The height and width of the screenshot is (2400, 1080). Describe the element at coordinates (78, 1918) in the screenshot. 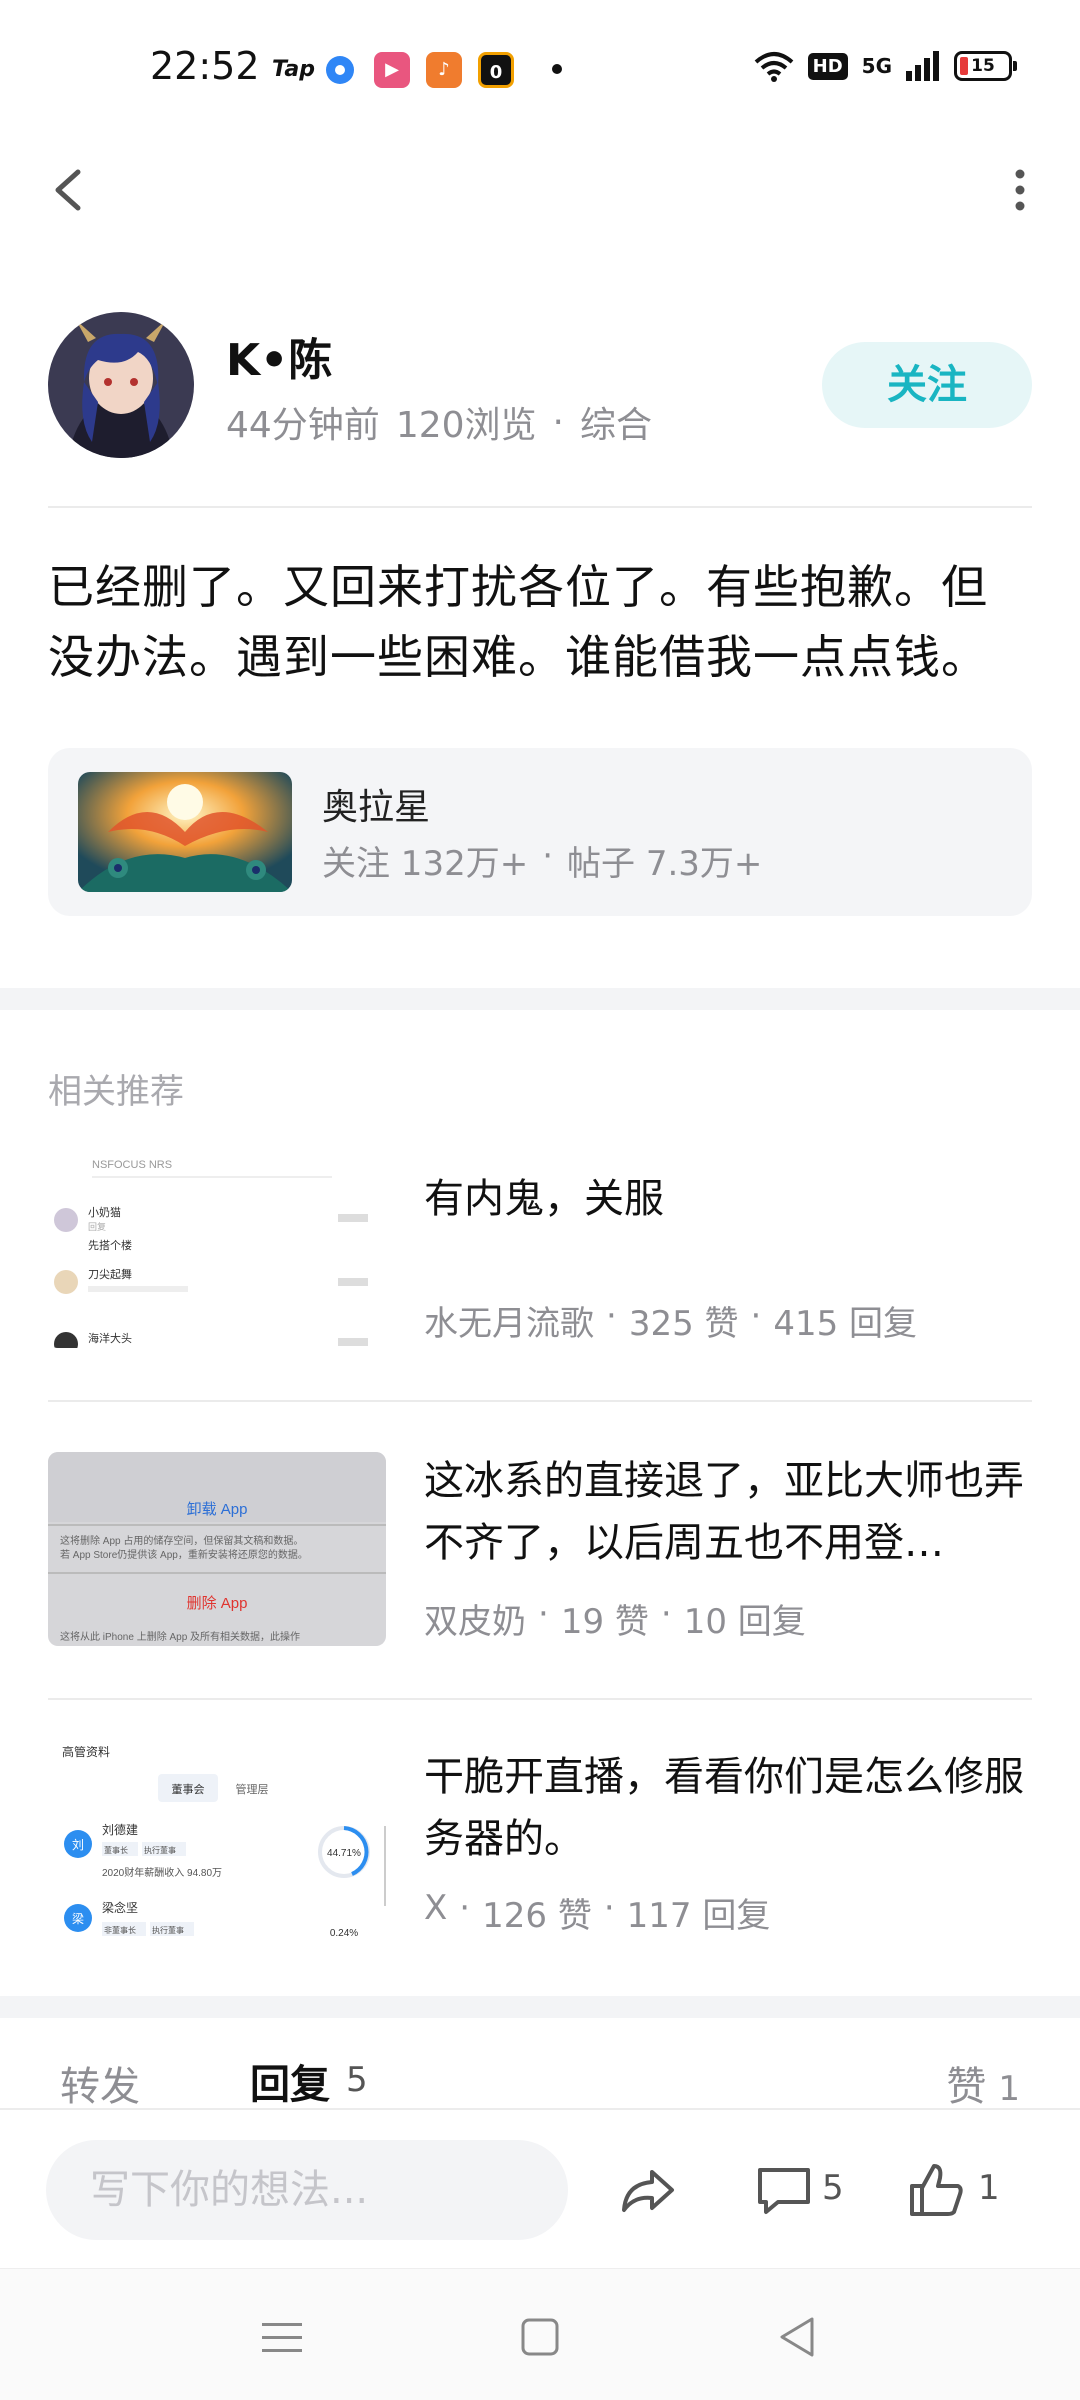

I see `svg-text: 梁` at that location.